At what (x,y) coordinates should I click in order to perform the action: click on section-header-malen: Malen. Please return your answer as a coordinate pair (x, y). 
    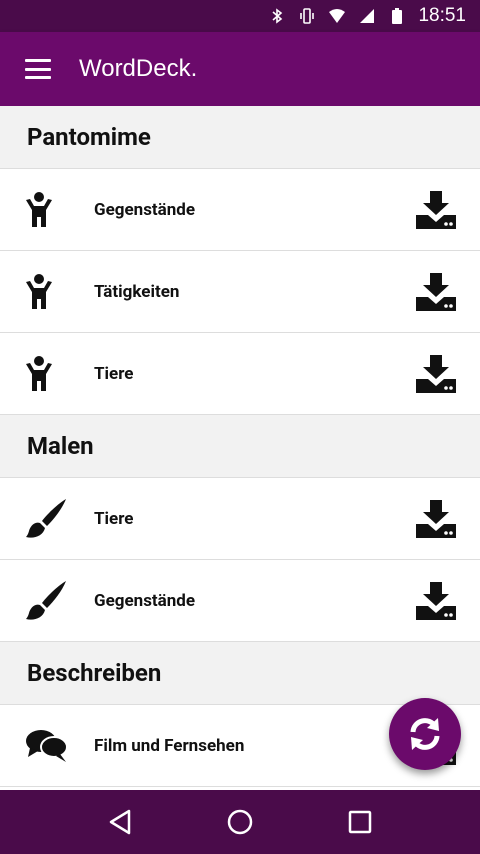
    Looking at the image, I should click on (240, 446).